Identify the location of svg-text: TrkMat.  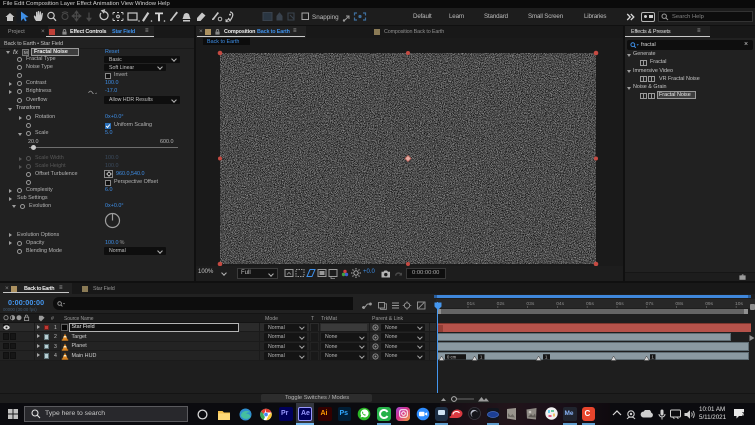
(329, 319).